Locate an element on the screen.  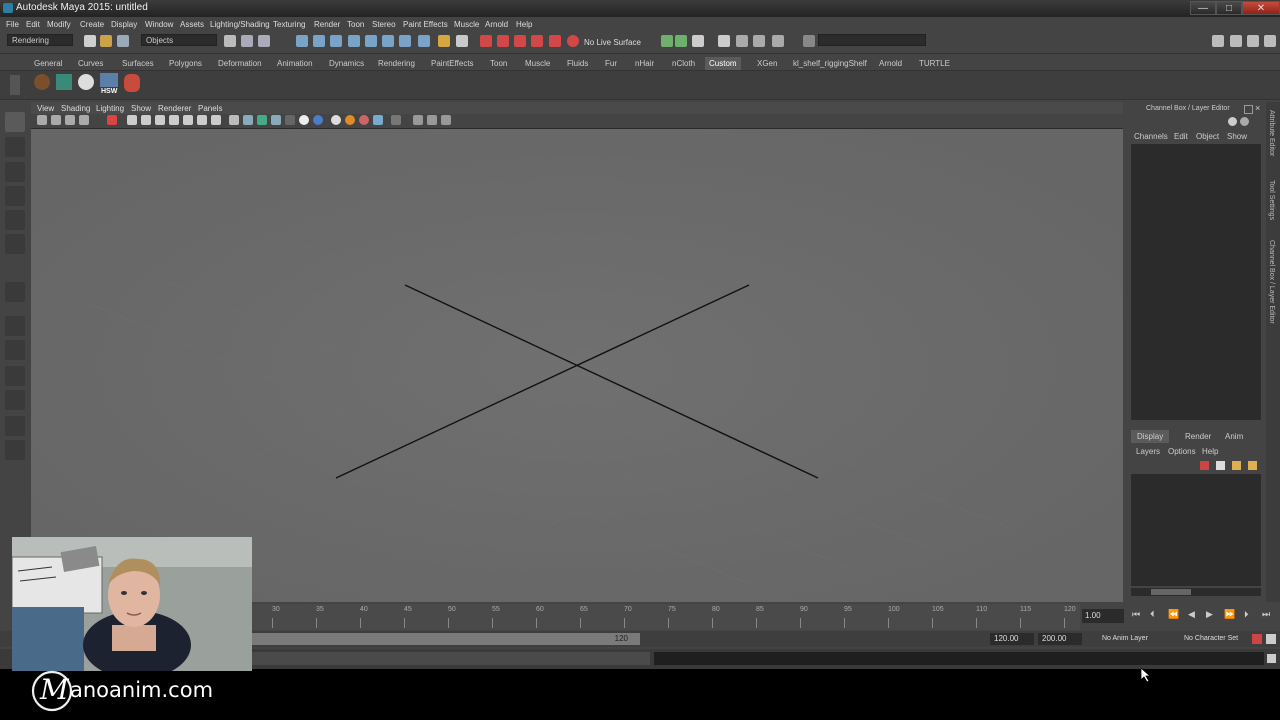
rotate-tool-icon is located at coordinates (15, 220).